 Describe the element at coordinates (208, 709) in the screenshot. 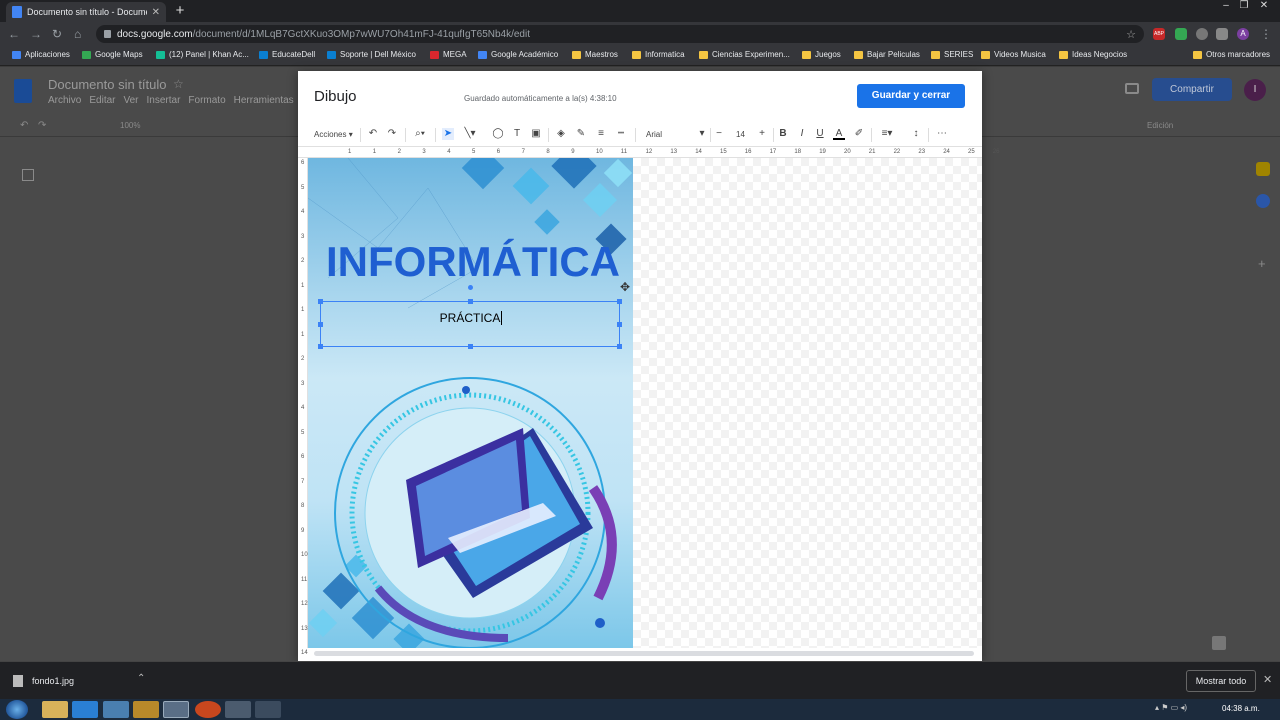

I see `firefox-icon` at that location.